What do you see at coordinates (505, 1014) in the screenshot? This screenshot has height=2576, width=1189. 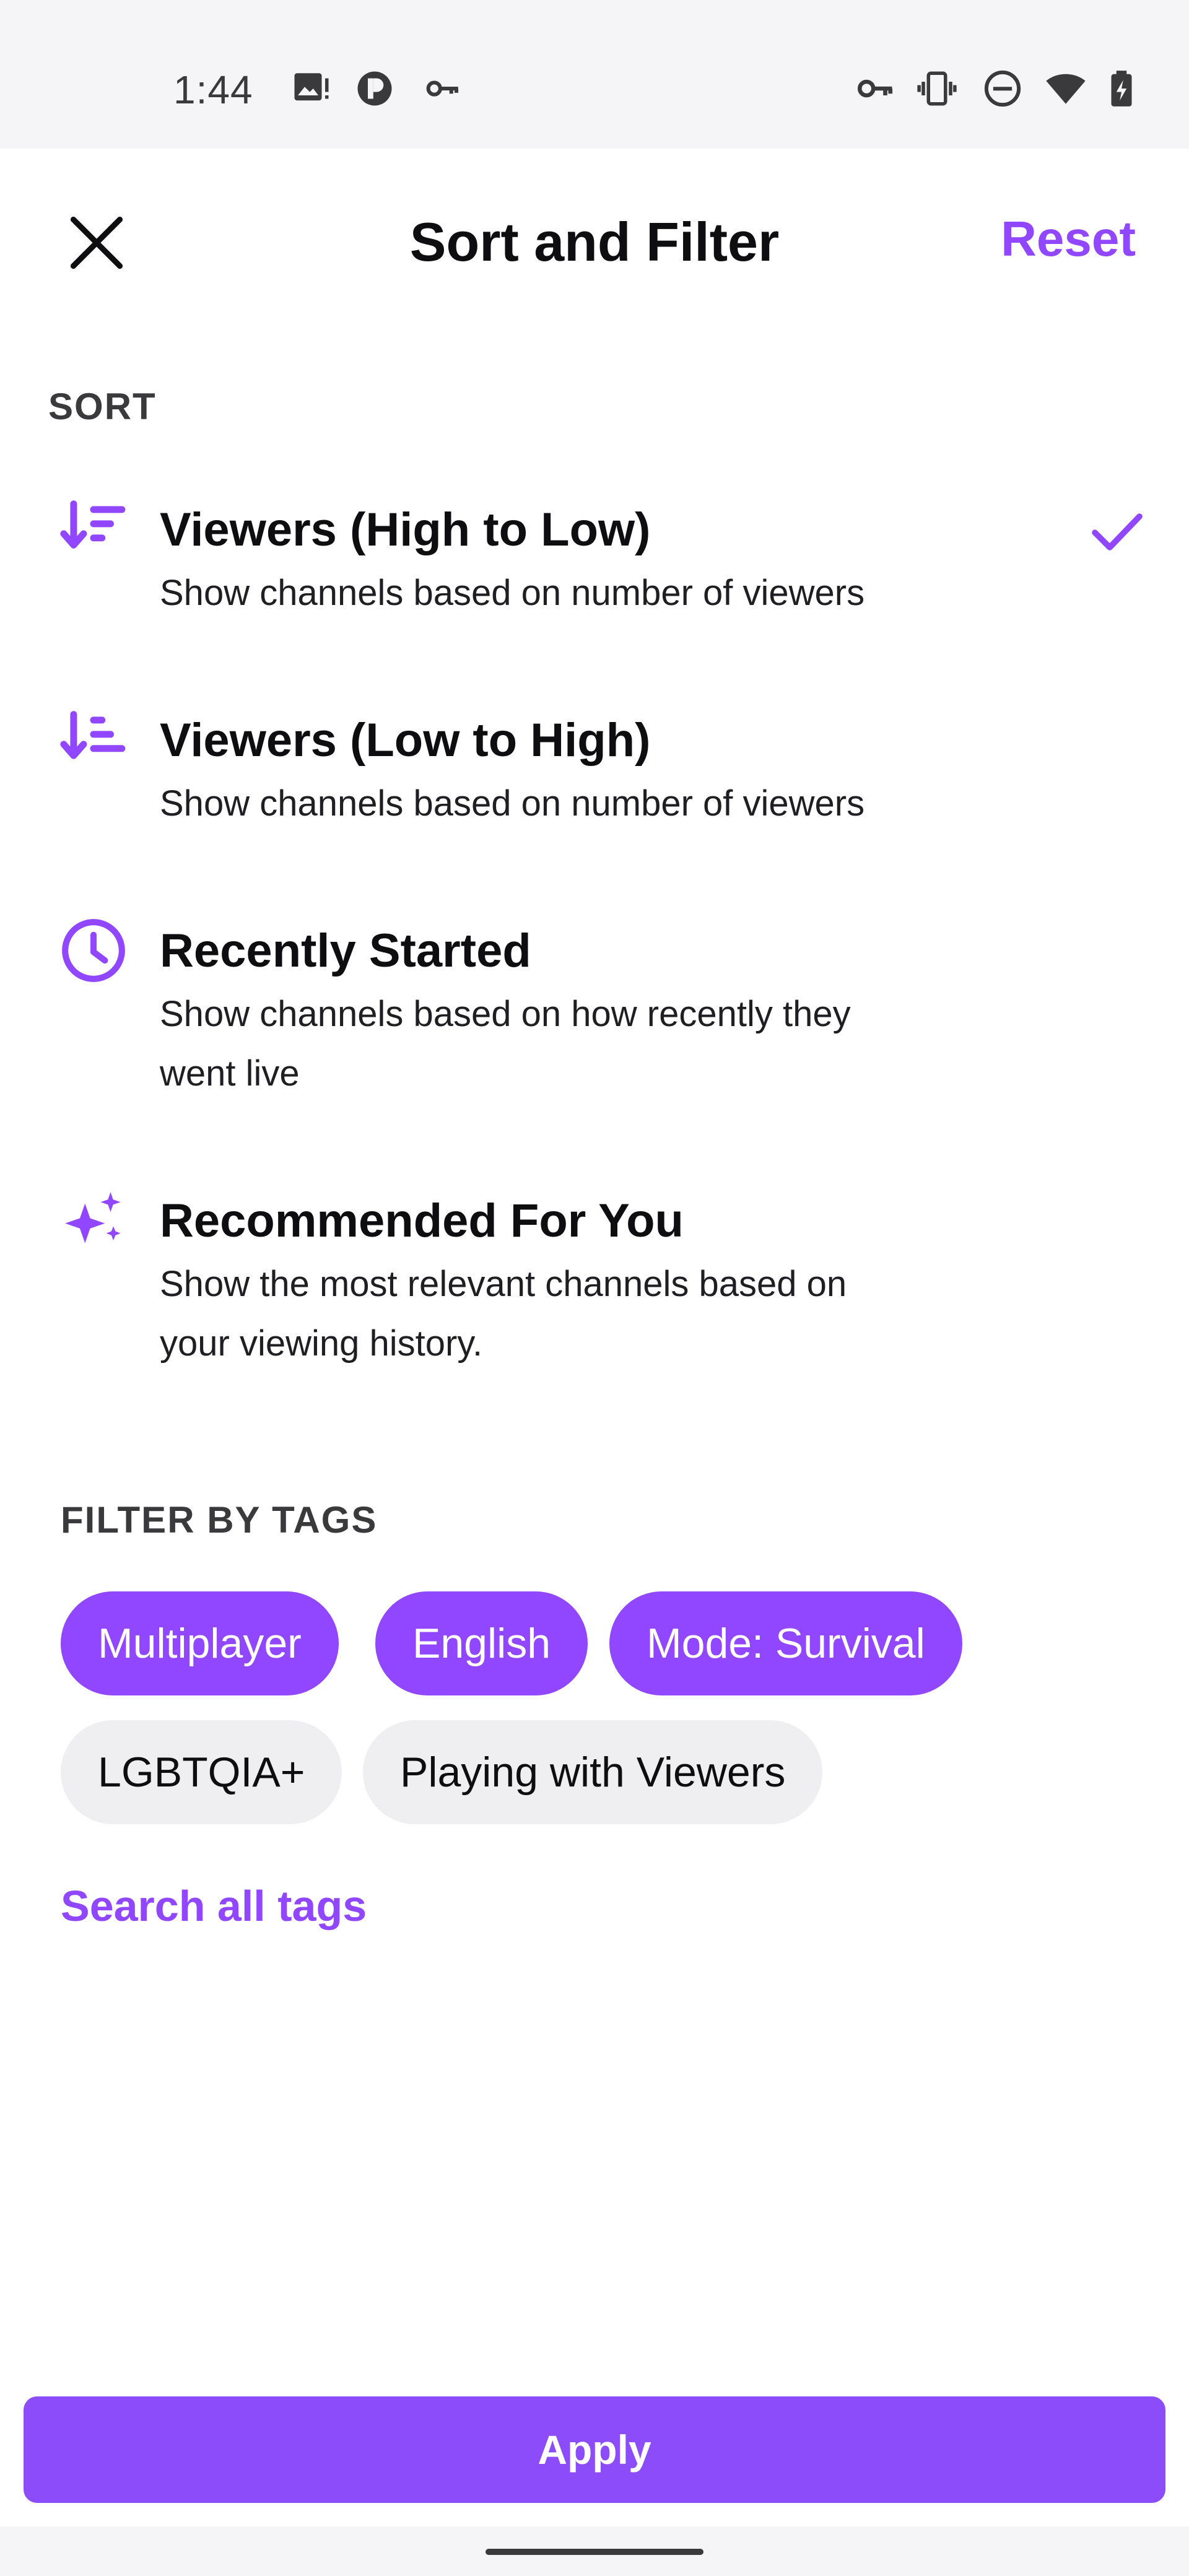 I see `sort-option-description-line: Show channels based on how recently they` at bounding box center [505, 1014].